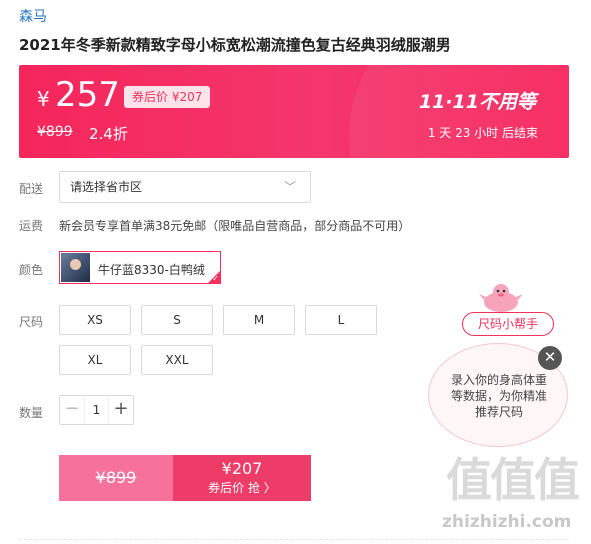  Describe the element at coordinates (31, 413) in the screenshot. I see `quantity-label: 数量` at that location.